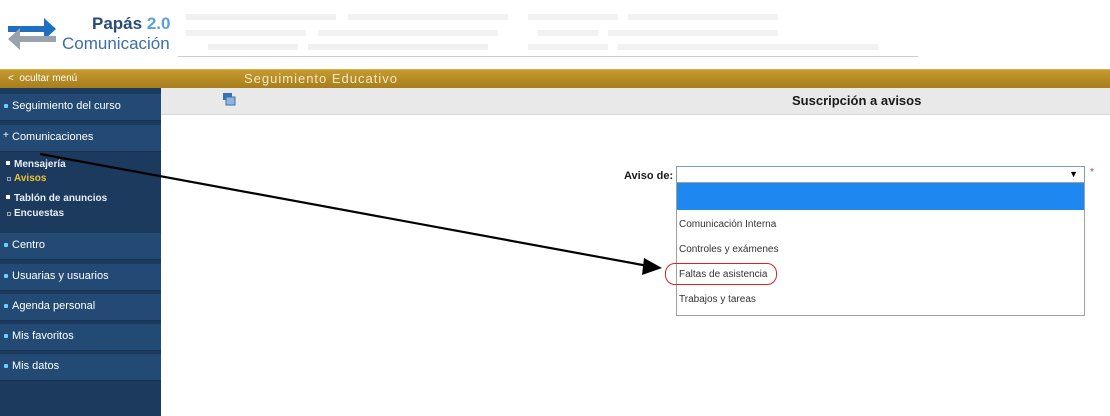  What do you see at coordinates (80, 246) in the screenshot?
I see `sidebar-item-centro: Centro` at bounding box center [80, 246].